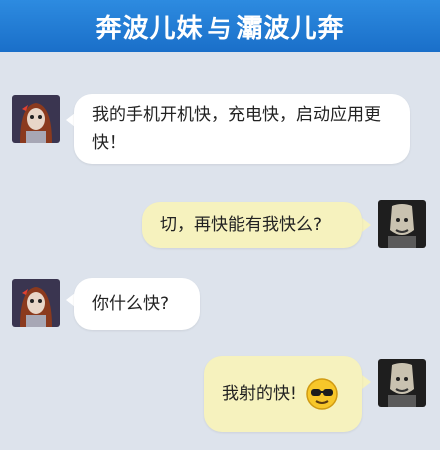  I want to click on message-text-4: 我射的快!, so click(259, 394).